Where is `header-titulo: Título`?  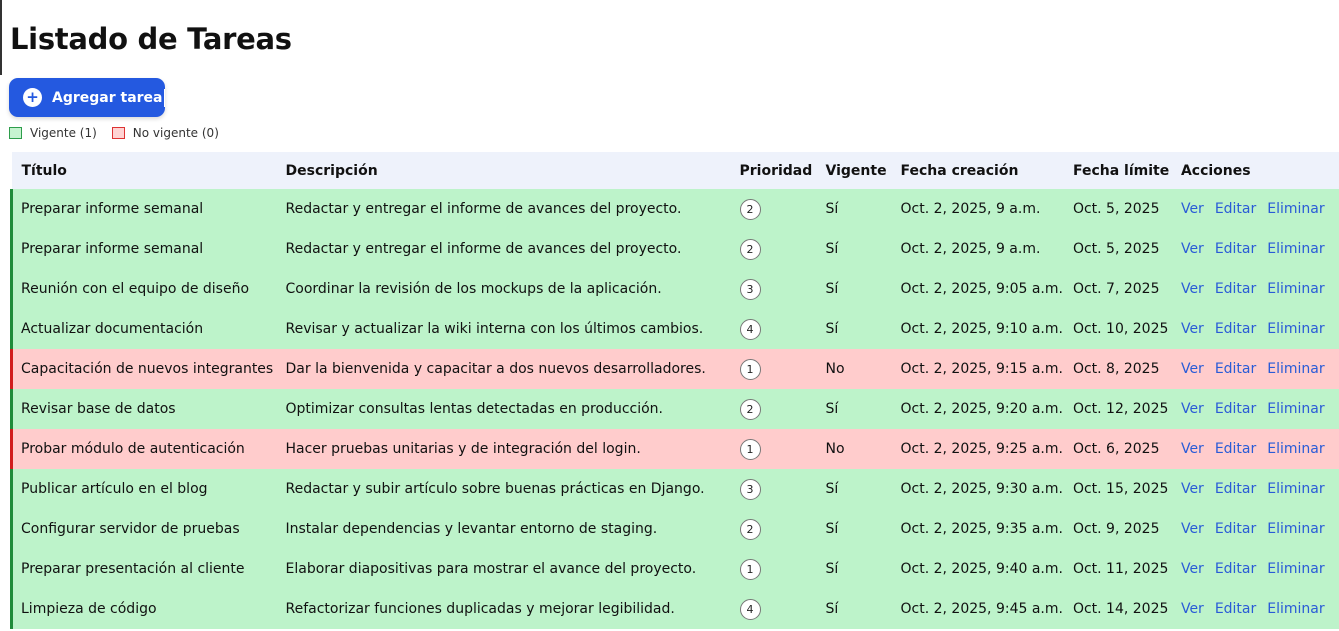
header-titulo: Título is located at coordinates (44, 170).